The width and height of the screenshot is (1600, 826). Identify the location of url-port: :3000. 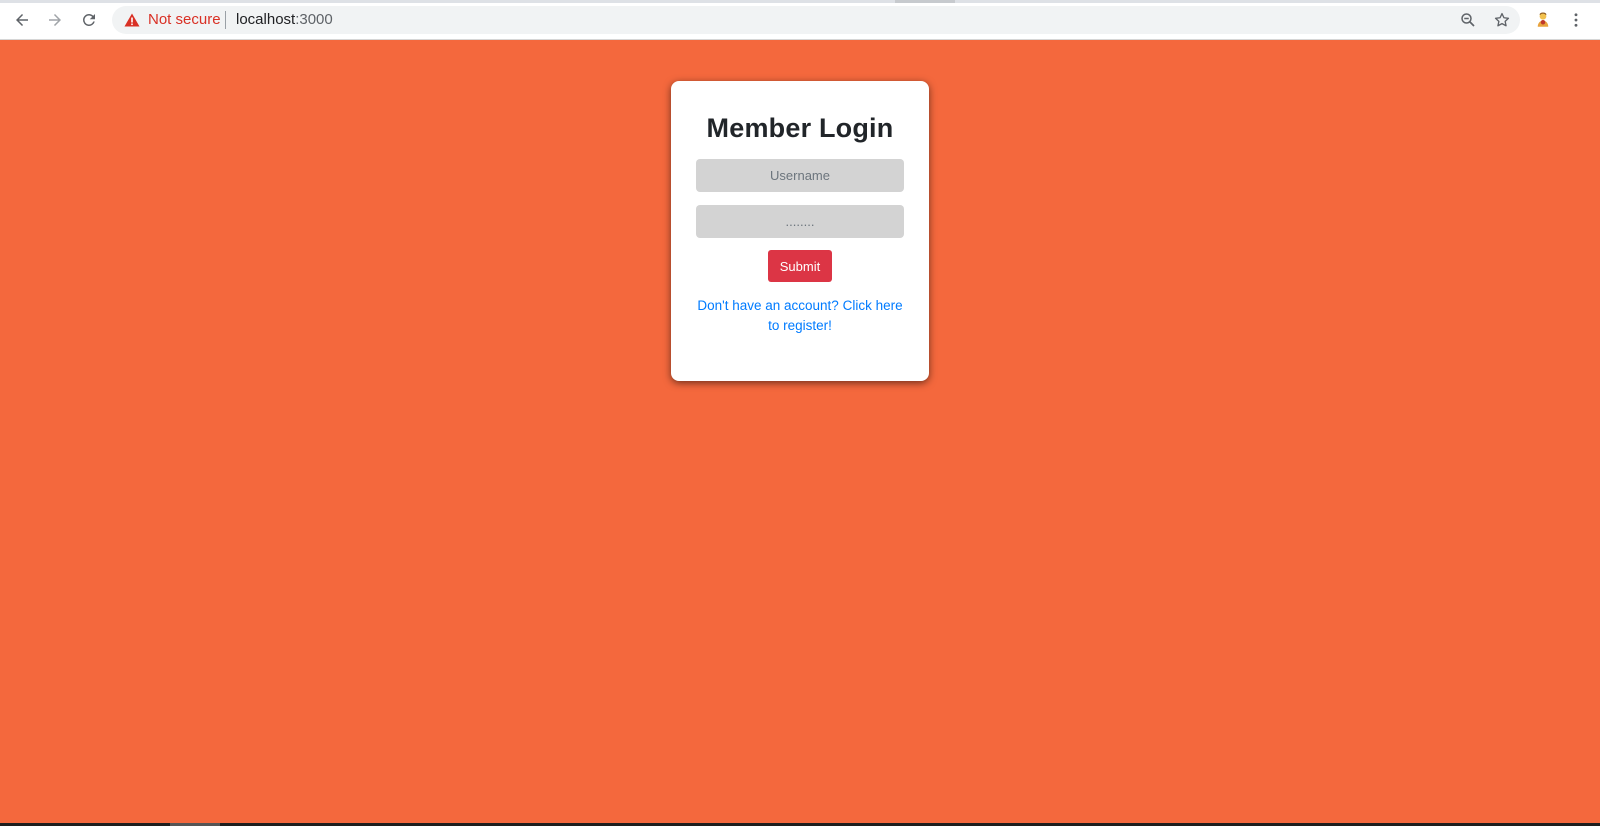
(314, 19).